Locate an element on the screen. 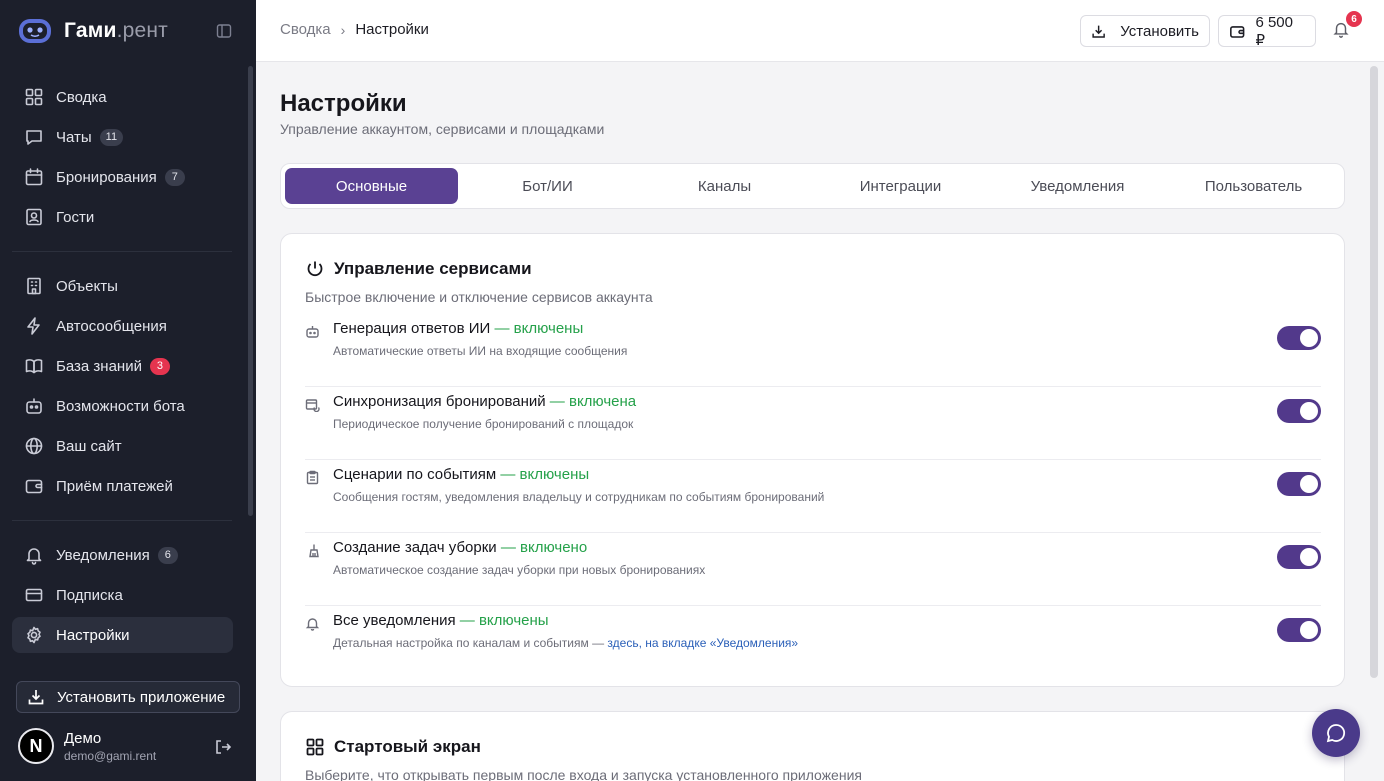  brand-name: Гами.рент is located at coordinates (116, 30).